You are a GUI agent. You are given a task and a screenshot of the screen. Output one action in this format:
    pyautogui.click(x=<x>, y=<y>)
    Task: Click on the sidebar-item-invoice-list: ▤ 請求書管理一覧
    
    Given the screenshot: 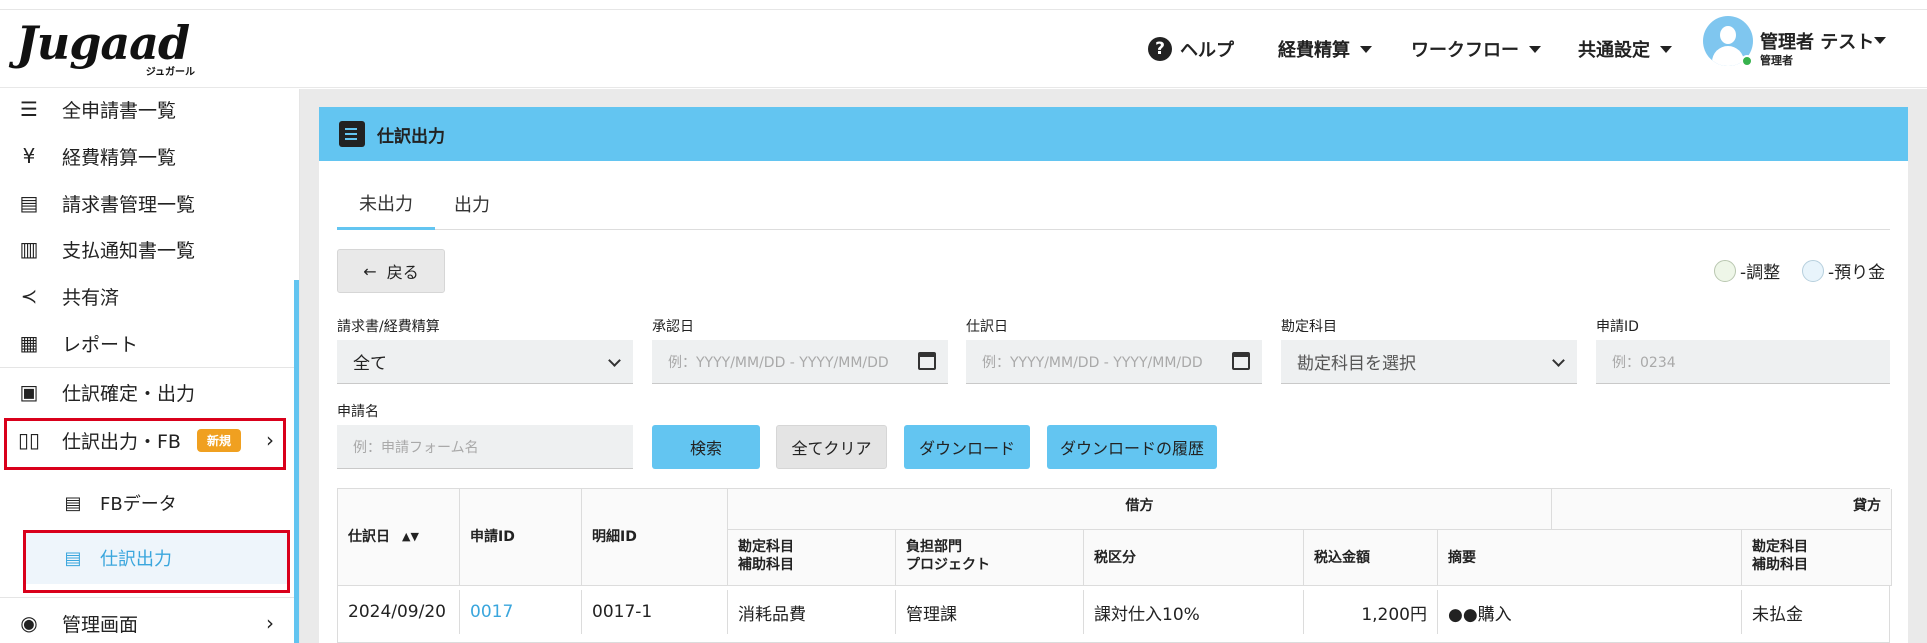 What is the action you would take?
    pyautogui.click(x=147, y=203)
    